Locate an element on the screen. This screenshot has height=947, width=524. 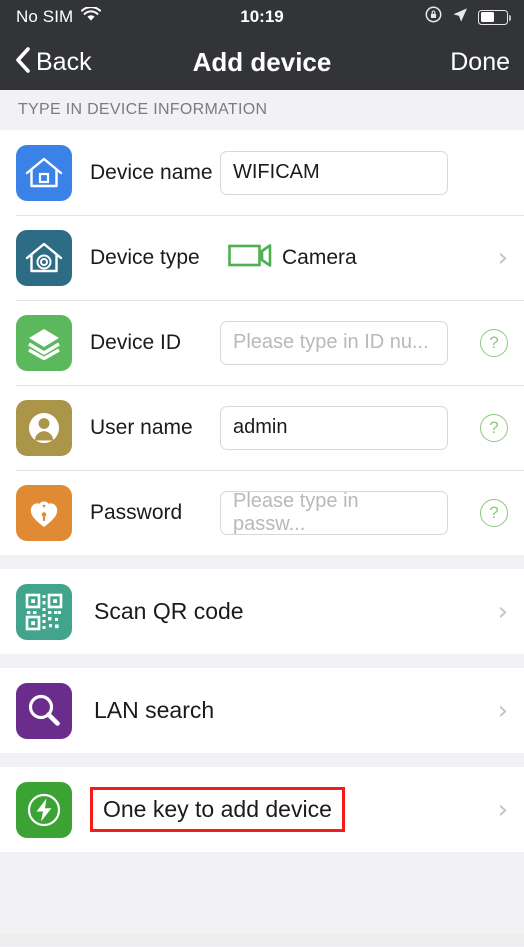
row-password: Password Please type in passw... ? is located at coordinates (262, 512).